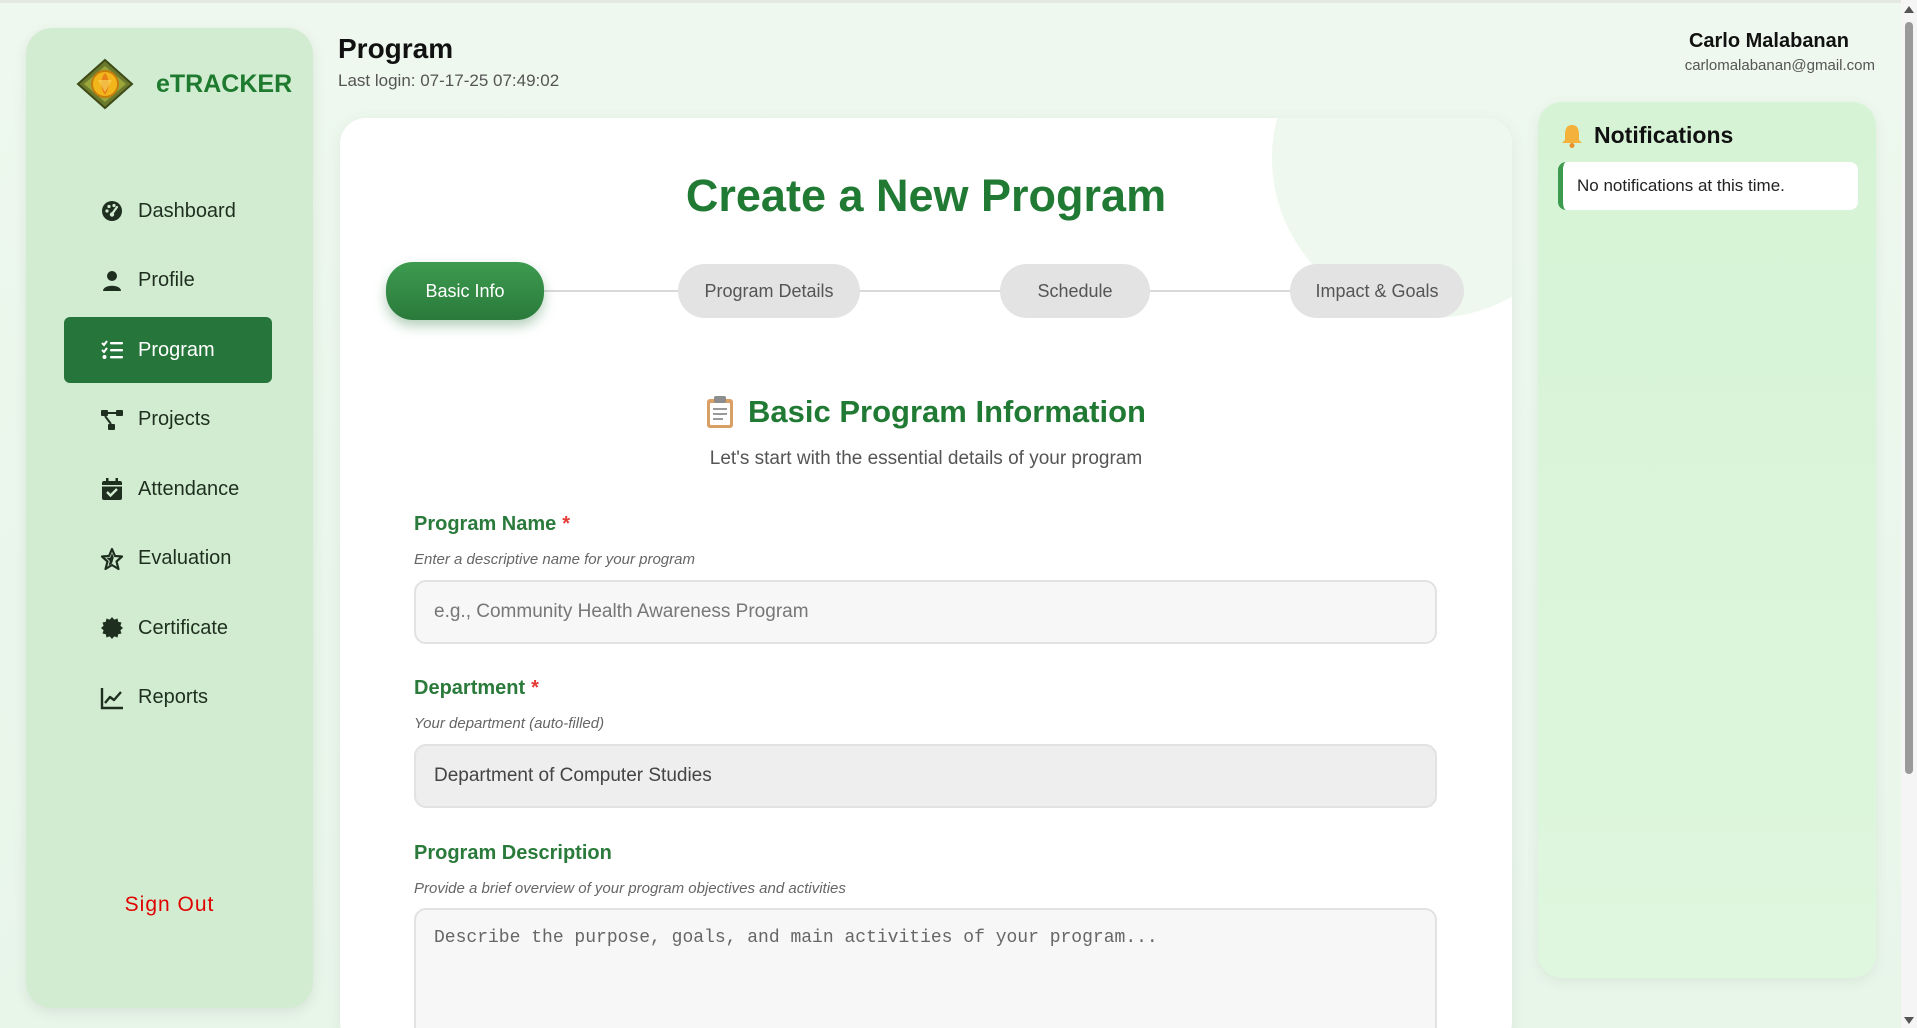 The width and height of the screenshot is (1917, 1028). What do you see at coordinates (112, 280) in the screenshot?
I see `user-icon` at bounding box center [112, 280].